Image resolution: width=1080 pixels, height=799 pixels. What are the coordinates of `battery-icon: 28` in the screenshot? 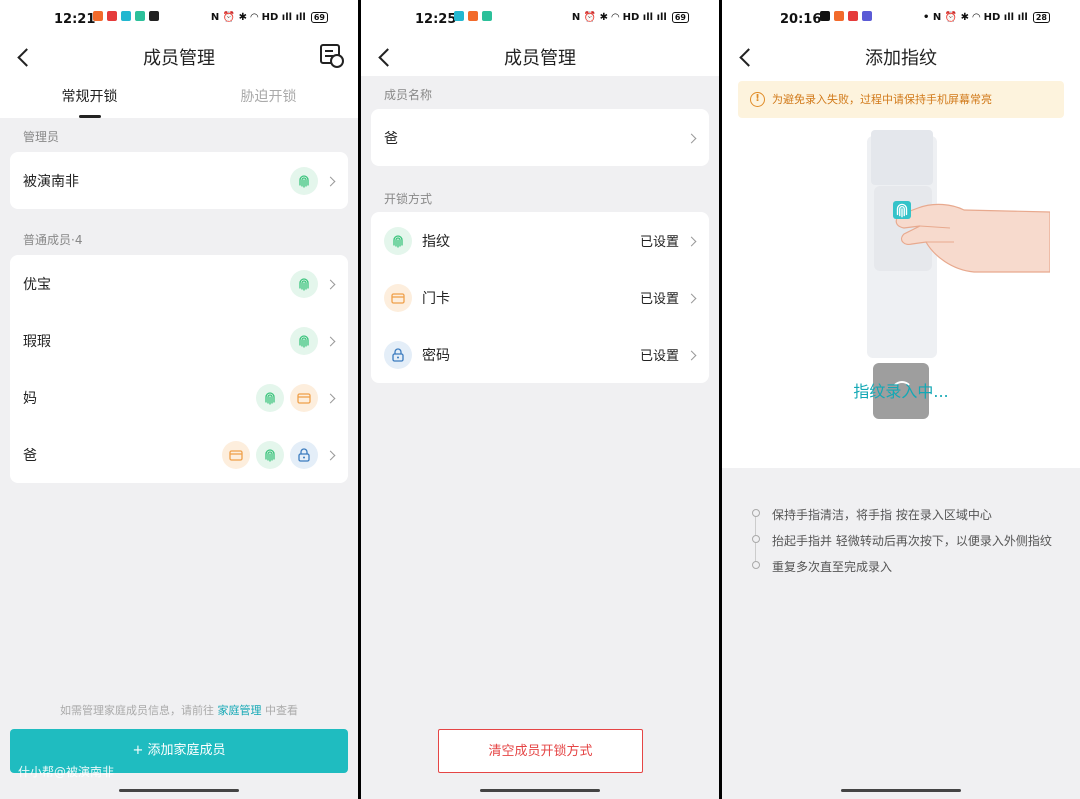 It's located at (1041, 17).